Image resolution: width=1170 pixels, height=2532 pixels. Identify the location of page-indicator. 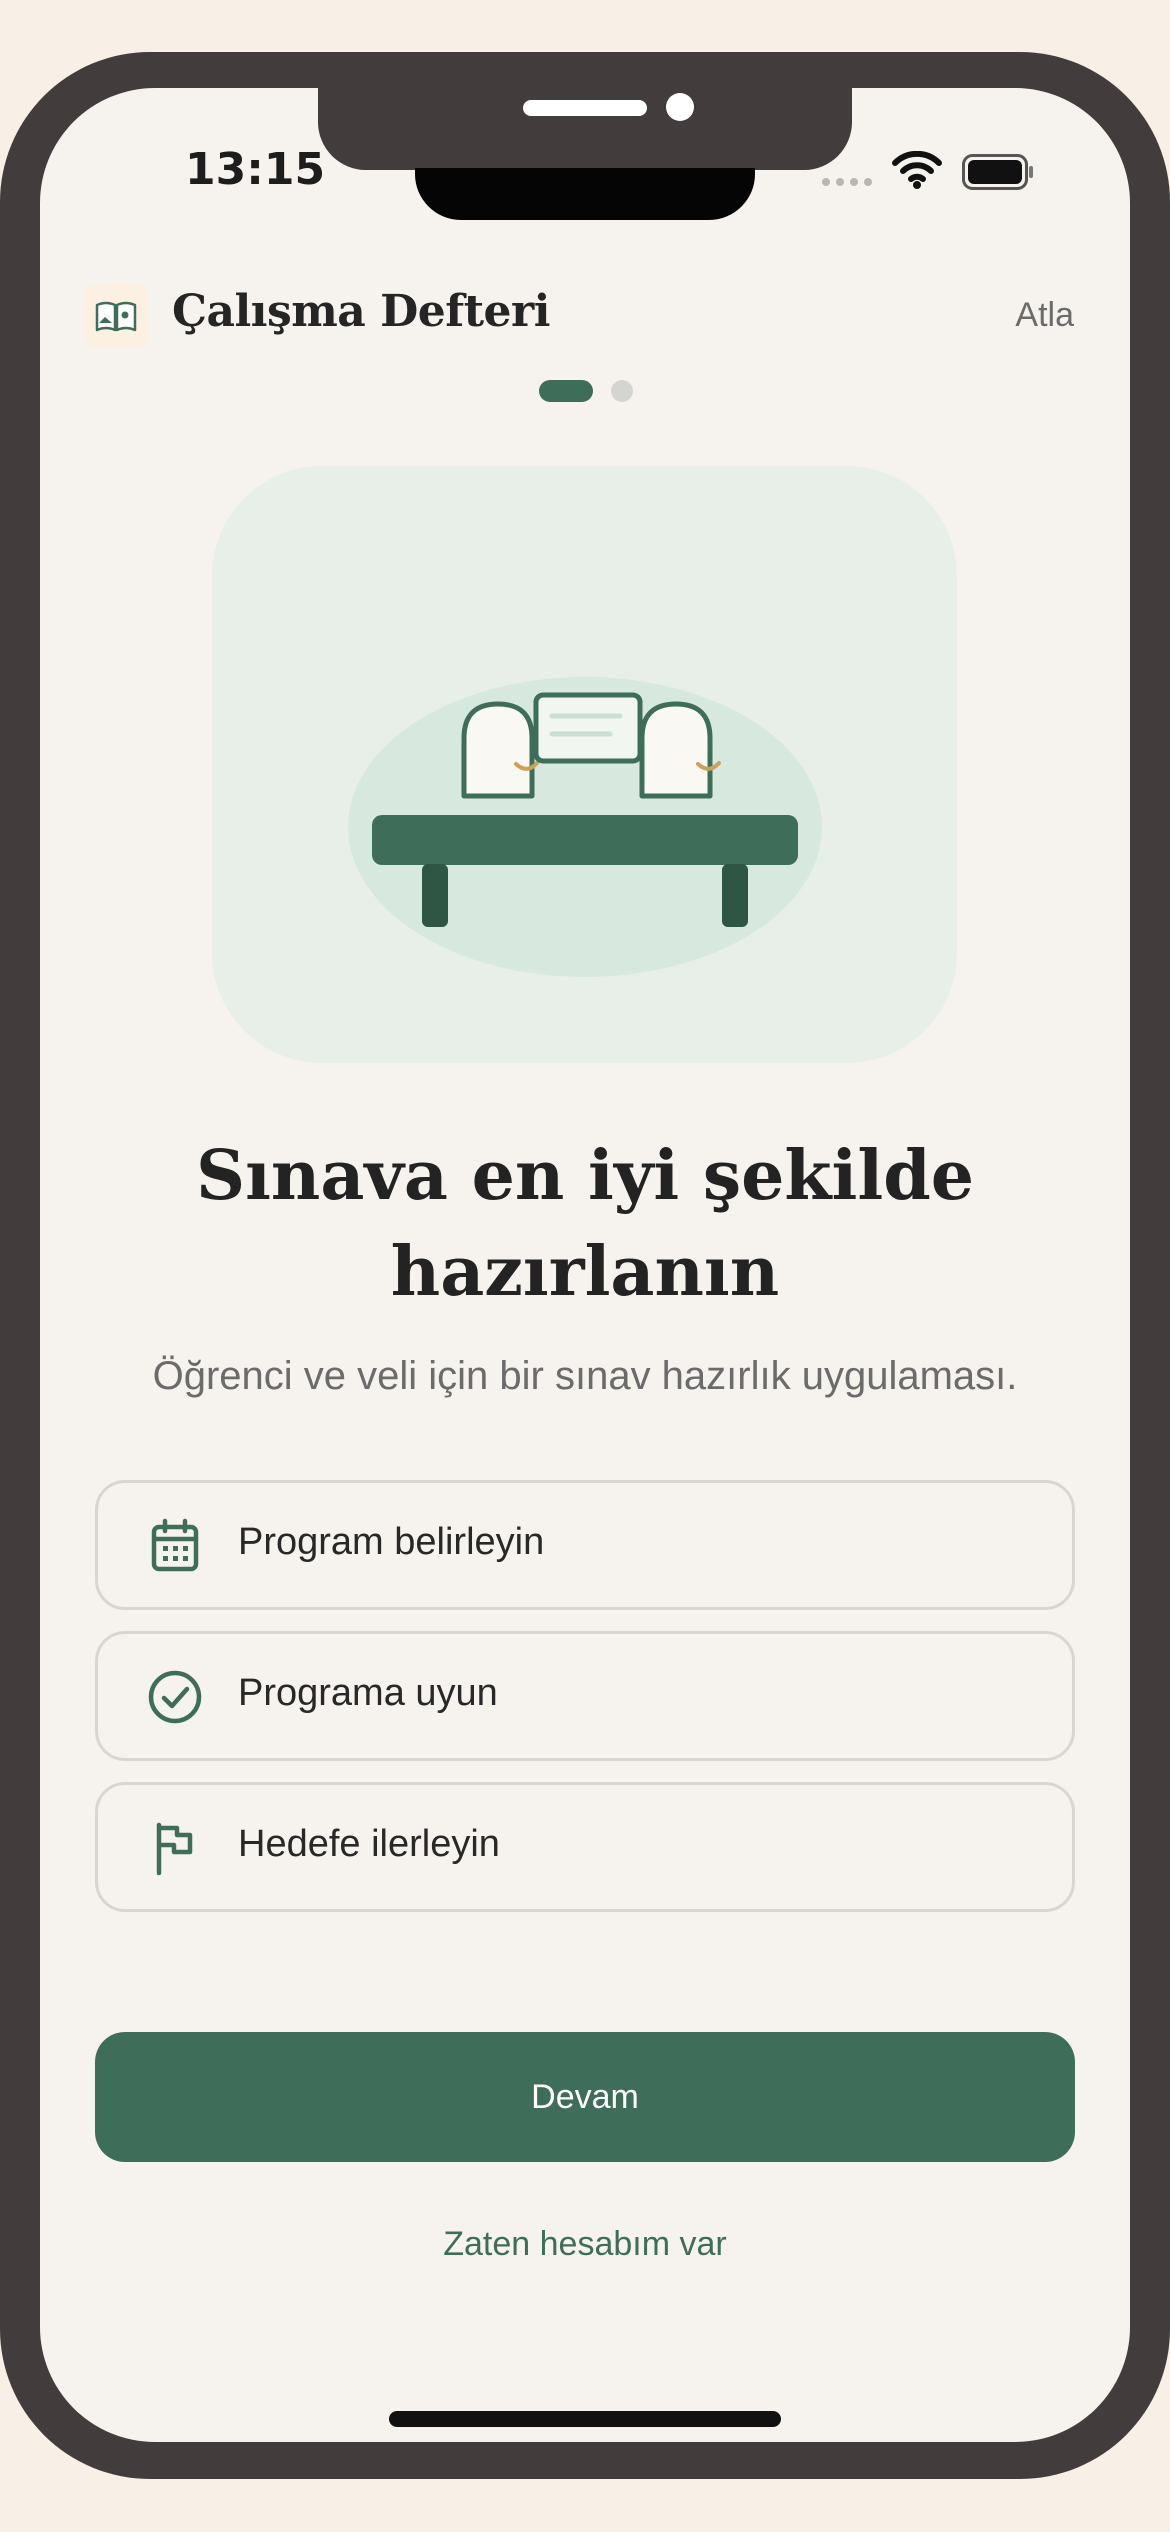
(586, 391).